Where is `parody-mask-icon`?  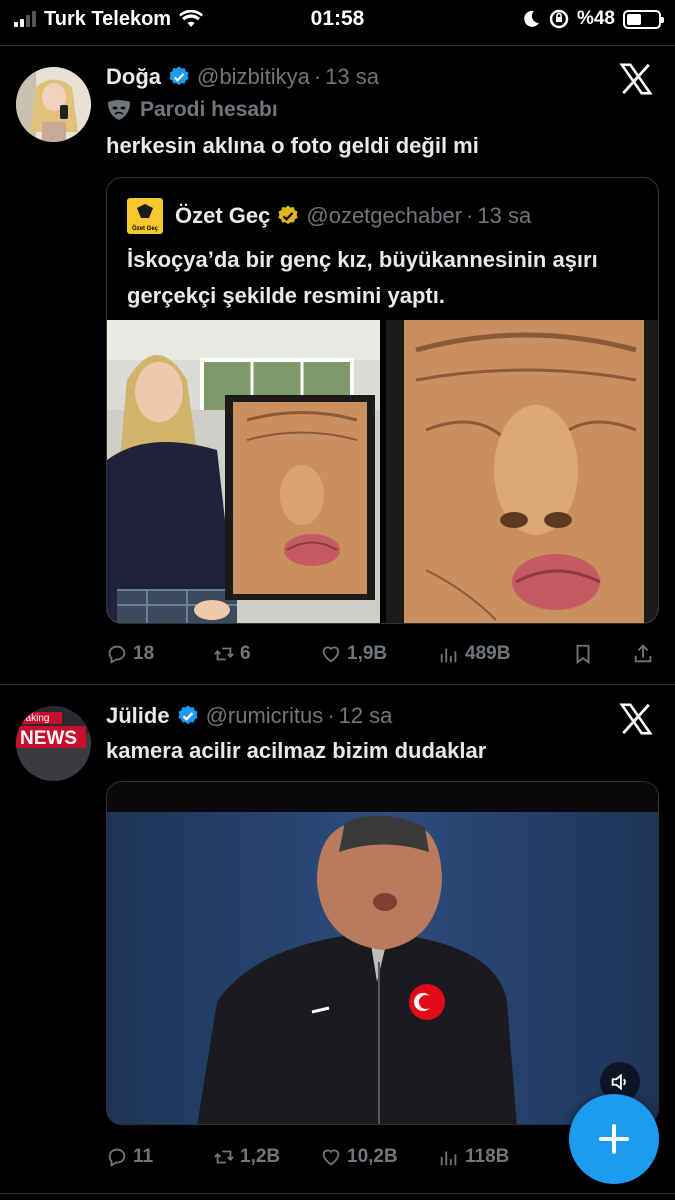
parody-mask-icon is located at coordinates (119, 110).